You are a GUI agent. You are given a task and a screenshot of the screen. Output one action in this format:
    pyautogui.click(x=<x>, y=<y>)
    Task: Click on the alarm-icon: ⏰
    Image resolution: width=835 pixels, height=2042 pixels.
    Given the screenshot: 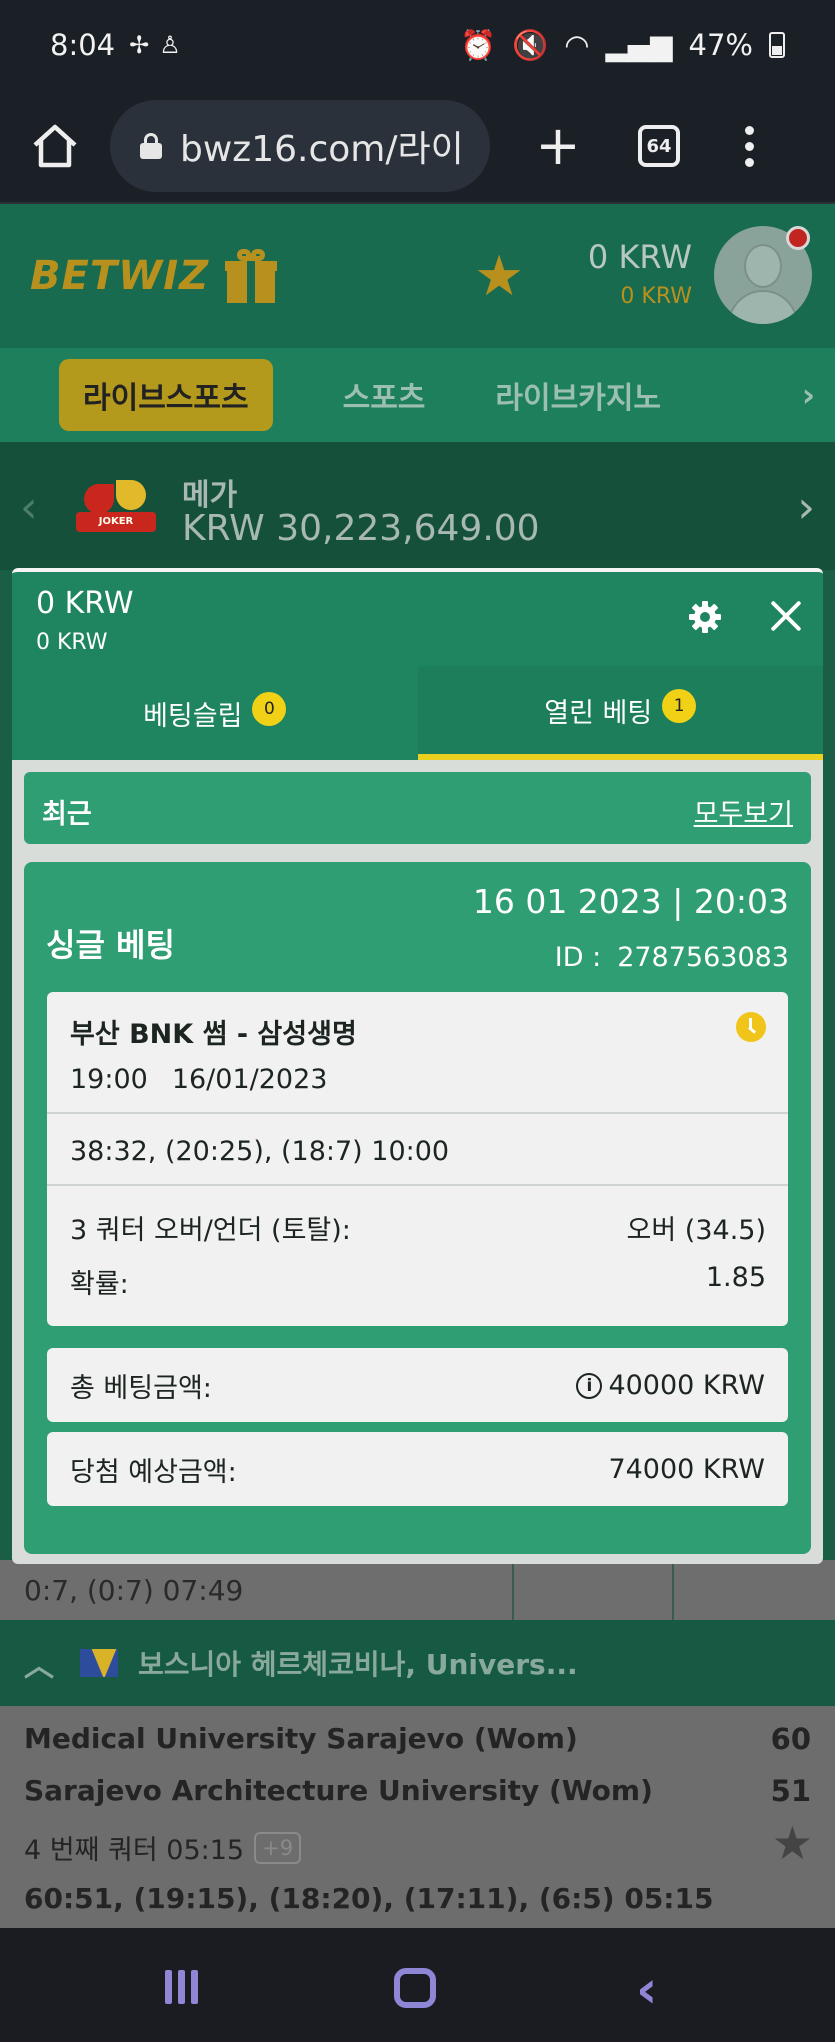 What is the action you would take?
    pyautogui.click(x=478, y=44)
    